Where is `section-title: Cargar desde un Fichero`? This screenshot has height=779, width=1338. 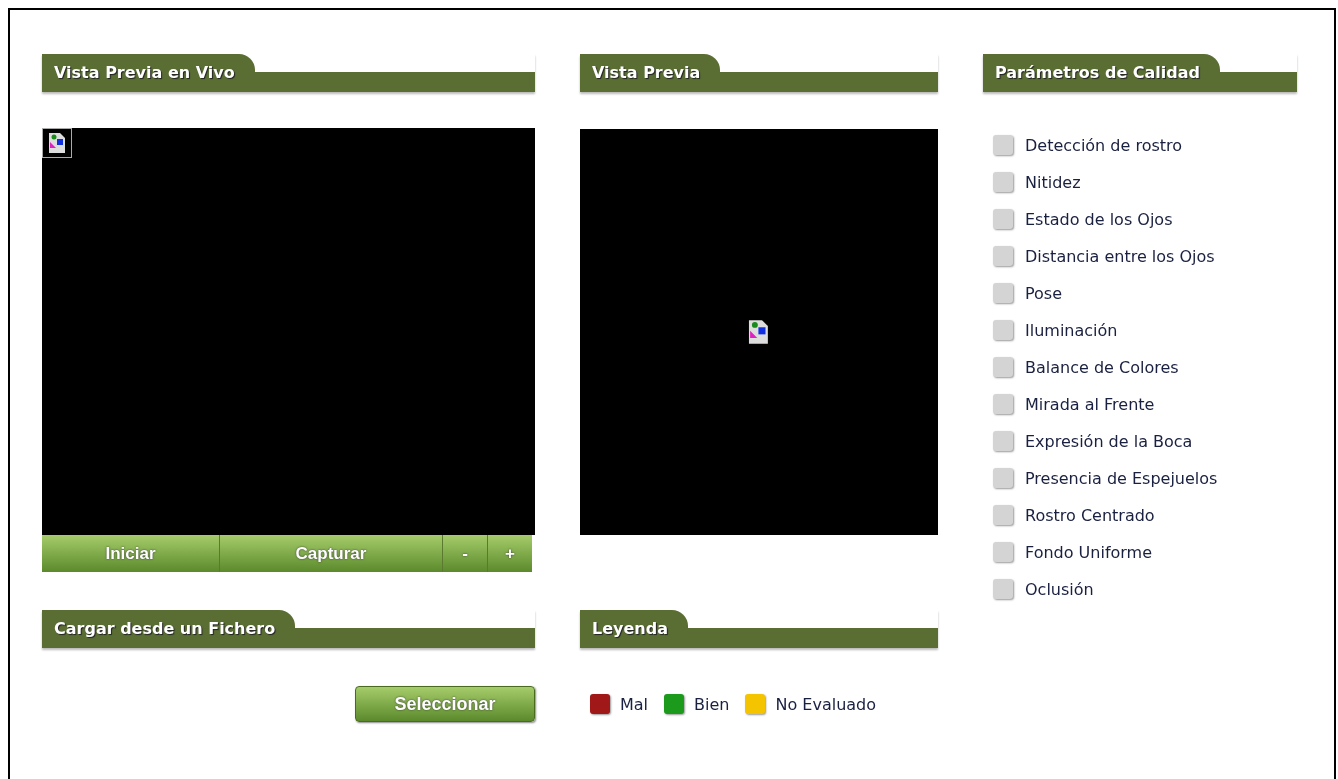 section-title: Cargar desde un Fichero is located at coordinates (169, 629).